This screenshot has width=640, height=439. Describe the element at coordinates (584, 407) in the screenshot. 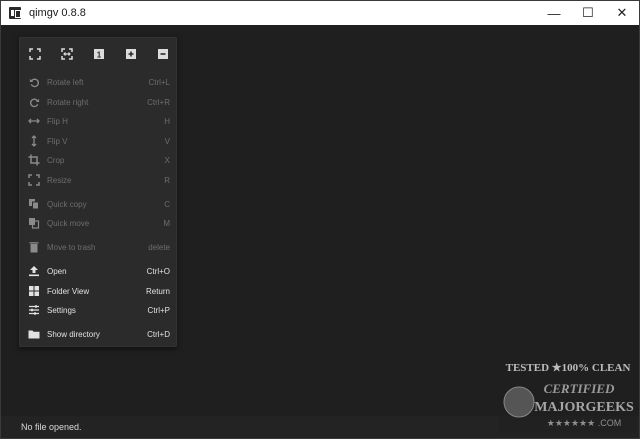

I see `watermark-line3: MAJORGEEKS` at that location.